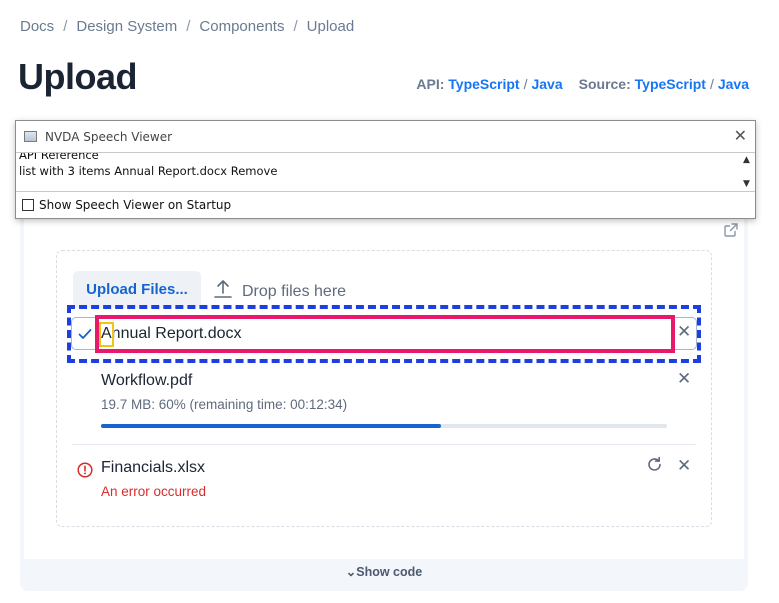 Image resolution: width=779 pixels, height=603 pixels. What do you see at coordinates (385, 136) in the screenshot?
I see `nvda-titlebar: NVDA Speech Viewer` at bounding box center [385, 136].